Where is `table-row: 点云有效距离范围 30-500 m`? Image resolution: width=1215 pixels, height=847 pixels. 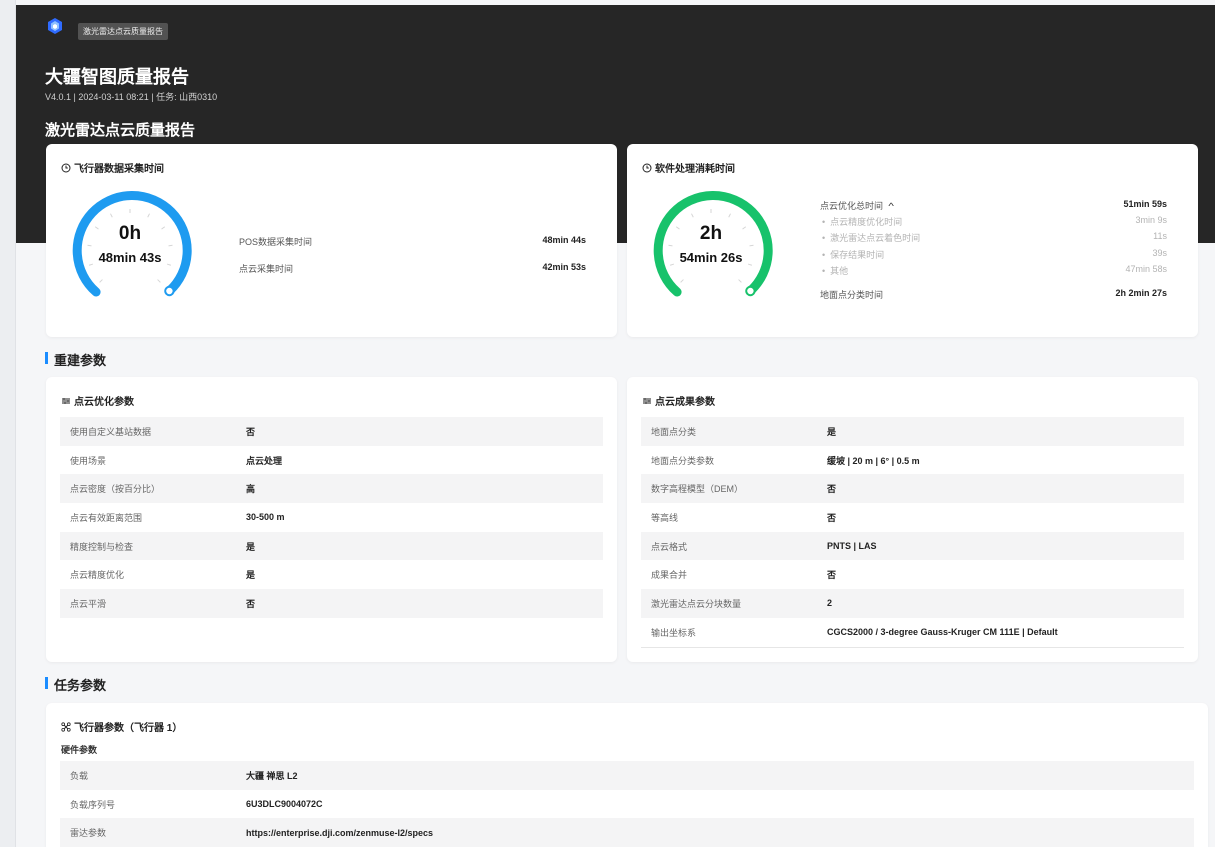
table-row: 点云有效距离范围 30-500 m is located at coordinates (331, 517).